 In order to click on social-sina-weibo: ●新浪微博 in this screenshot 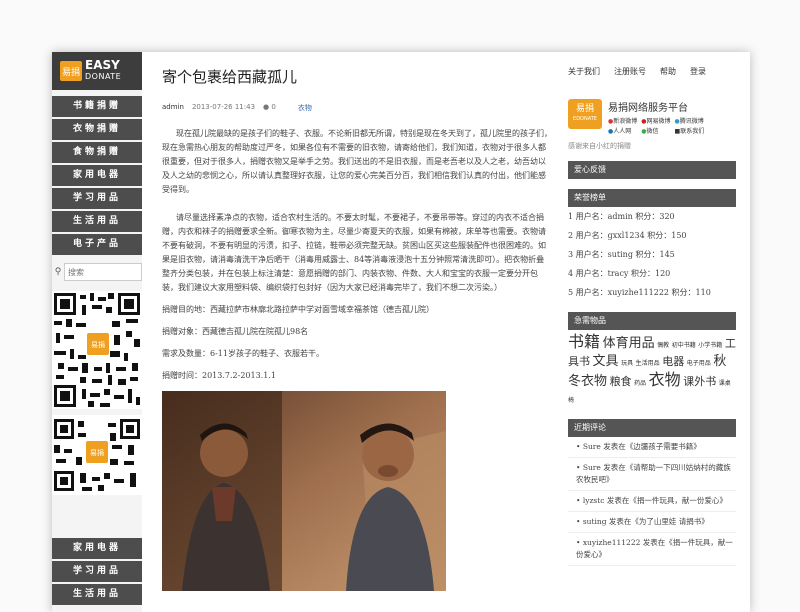, I will do `click(622, 120)`.